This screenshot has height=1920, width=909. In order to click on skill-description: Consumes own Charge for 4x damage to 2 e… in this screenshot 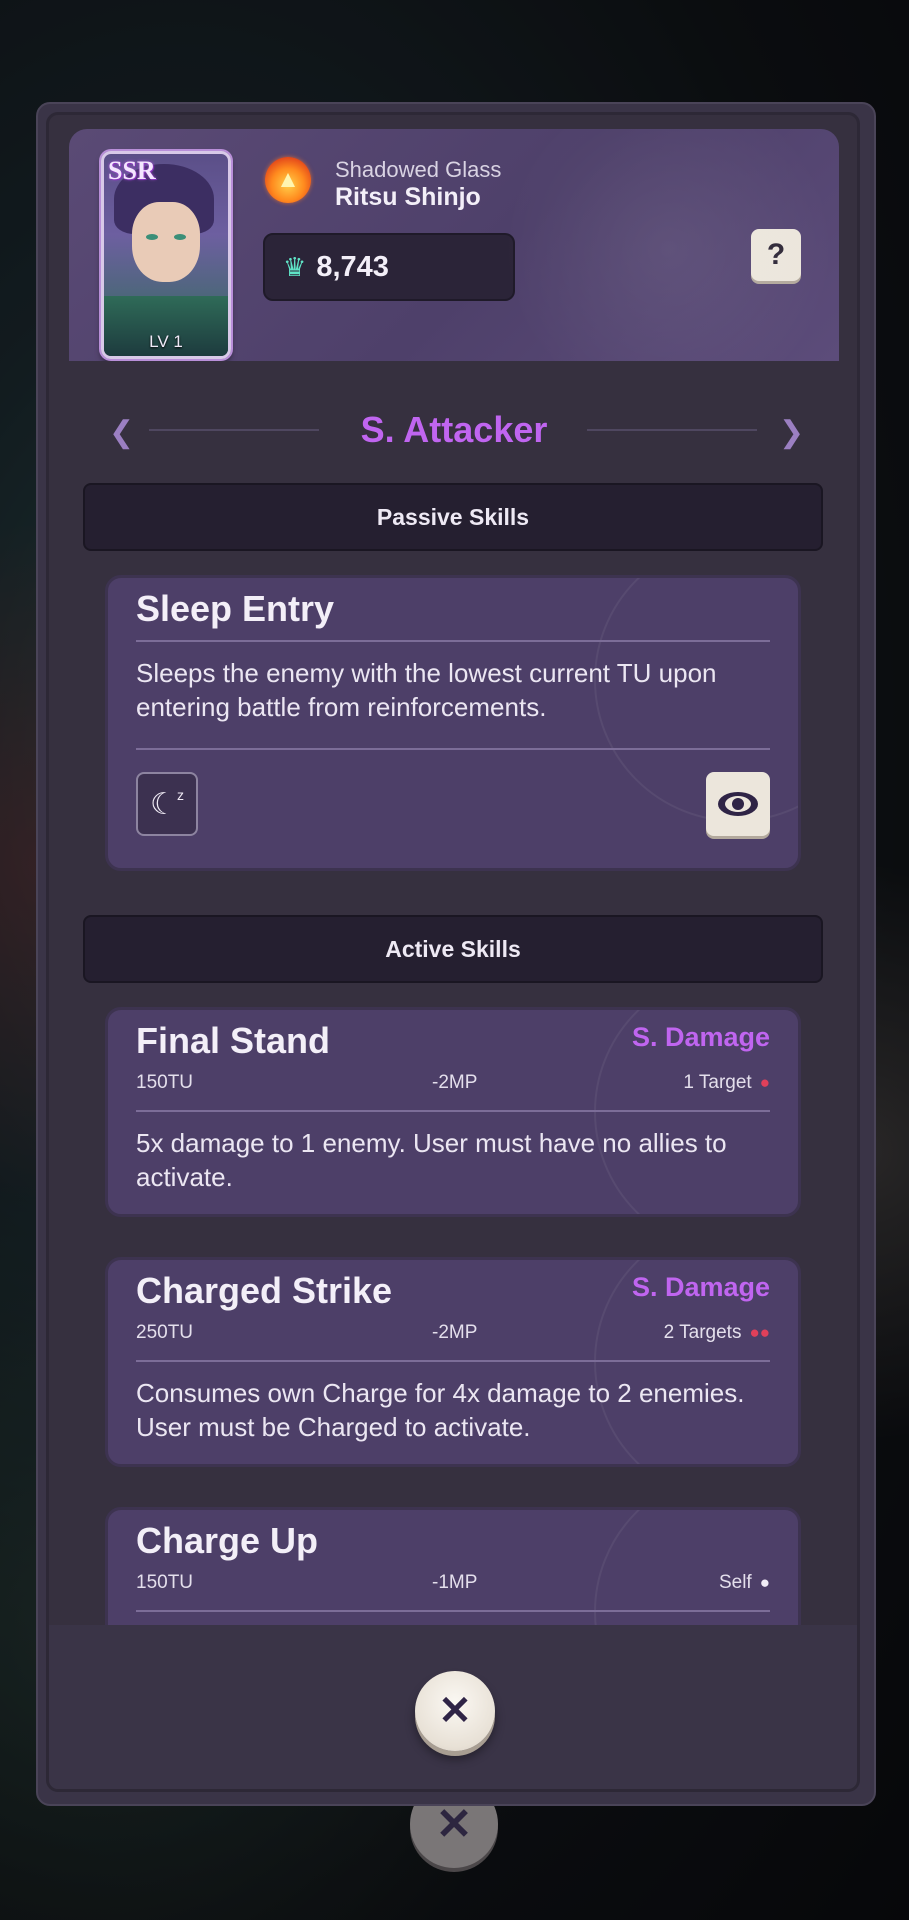, I will do `click(440, 1410)`.